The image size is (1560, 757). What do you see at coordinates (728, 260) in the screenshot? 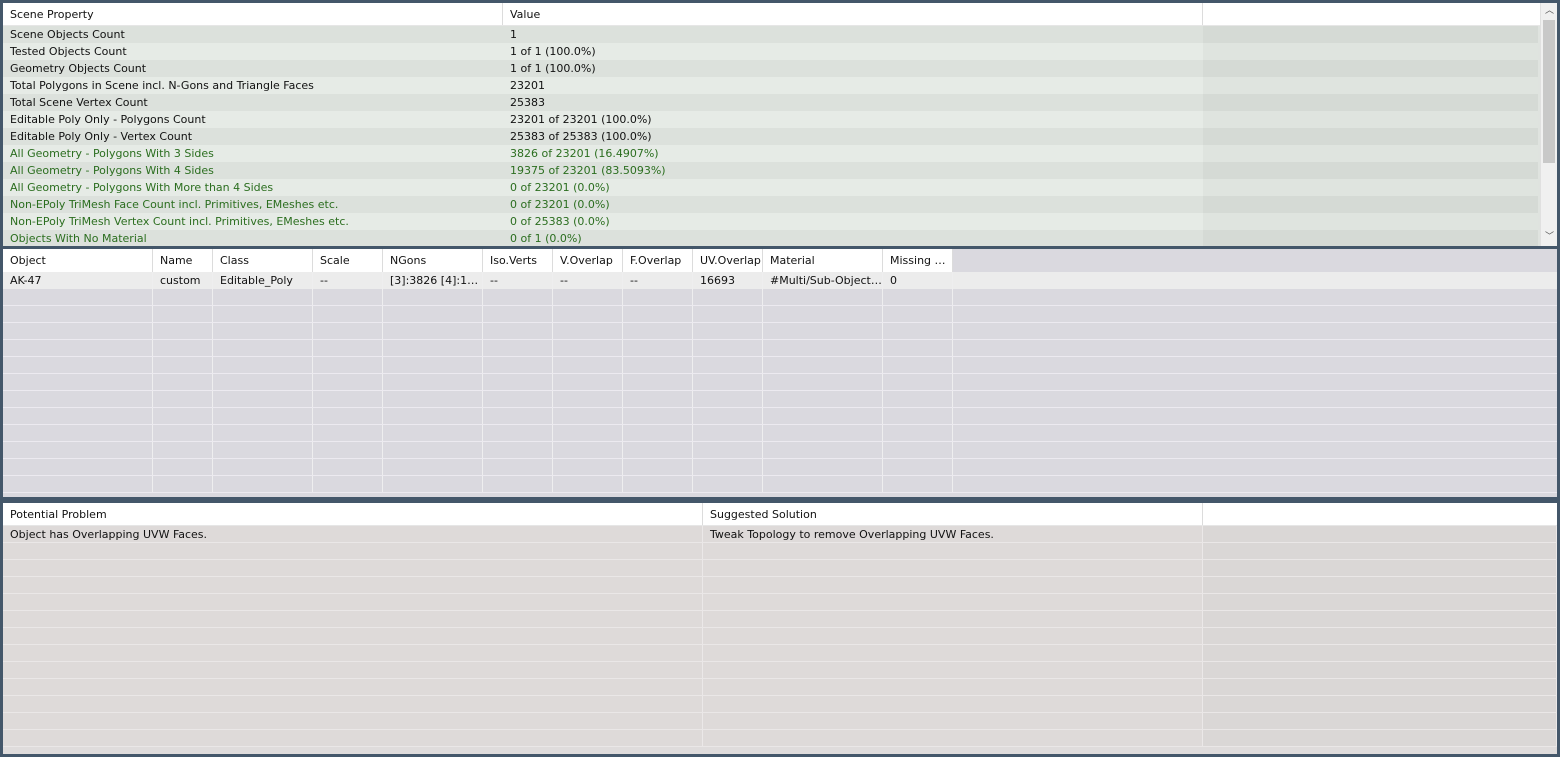
I see `column-header-uv-overlap: UV.Overlap` at bounding box center [728, 260].